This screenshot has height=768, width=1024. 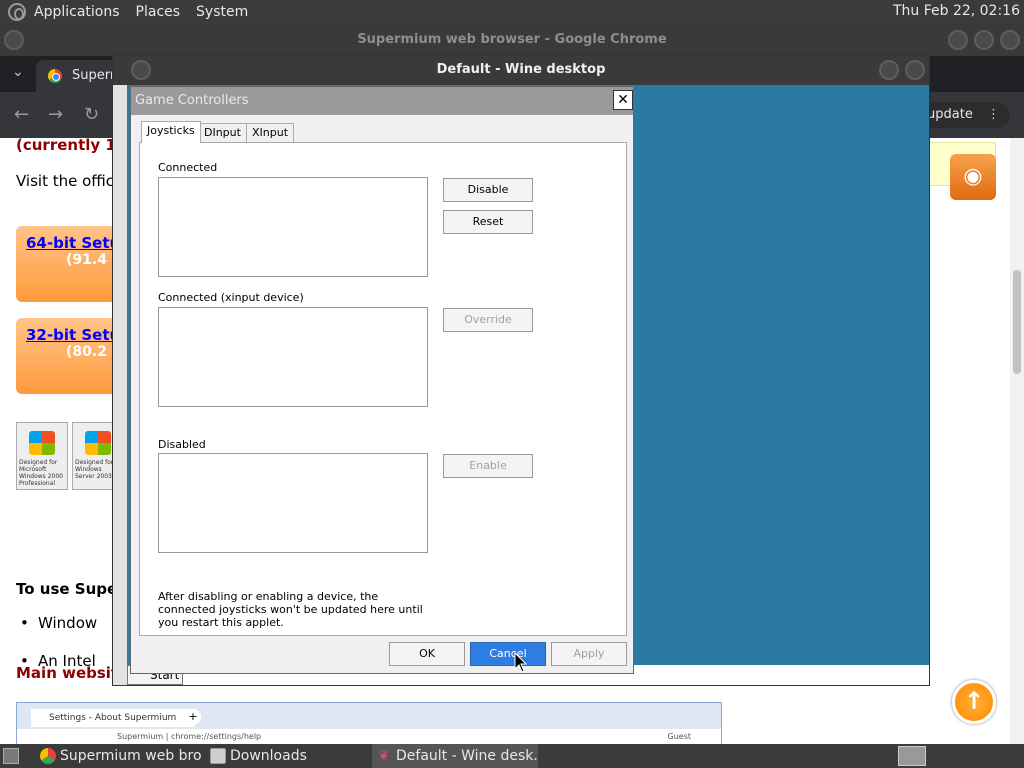 What do you see at coordinates (270, 133) in the screenshot?
I see `tab-xinput: XInput` at bounding box center [270, 133].